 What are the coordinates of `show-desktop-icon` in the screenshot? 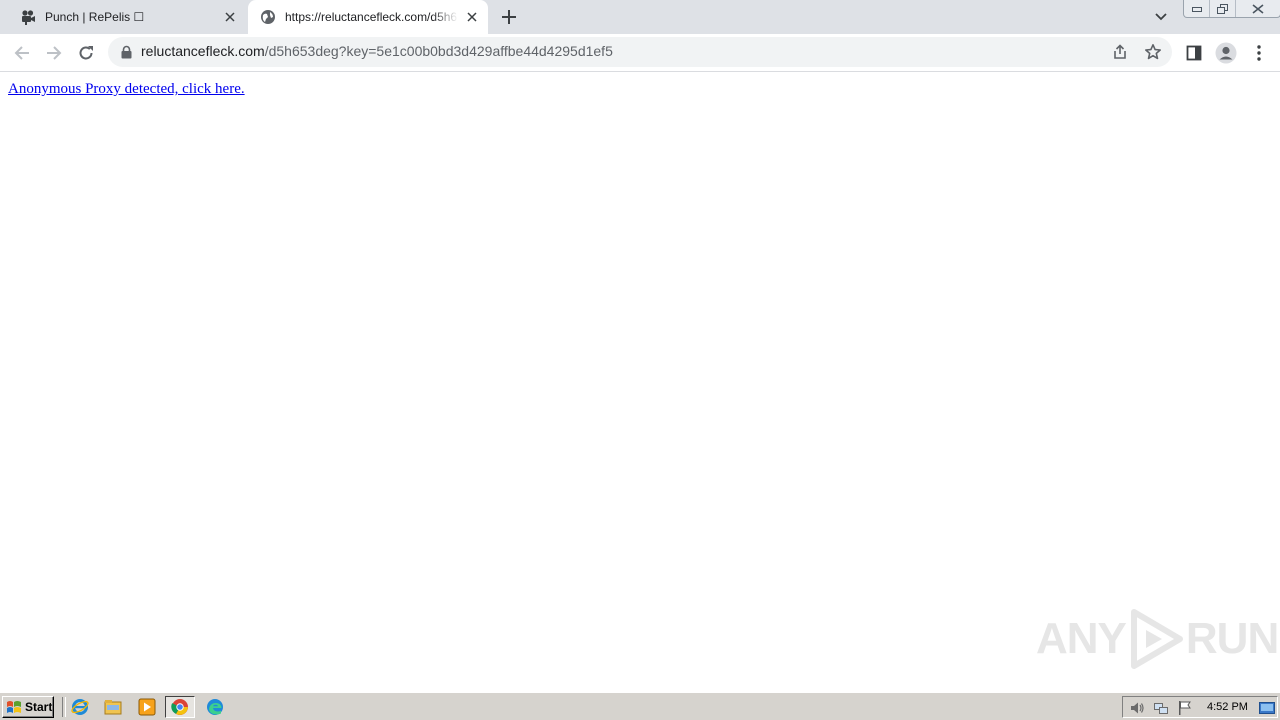 It's located at (1267, 708).